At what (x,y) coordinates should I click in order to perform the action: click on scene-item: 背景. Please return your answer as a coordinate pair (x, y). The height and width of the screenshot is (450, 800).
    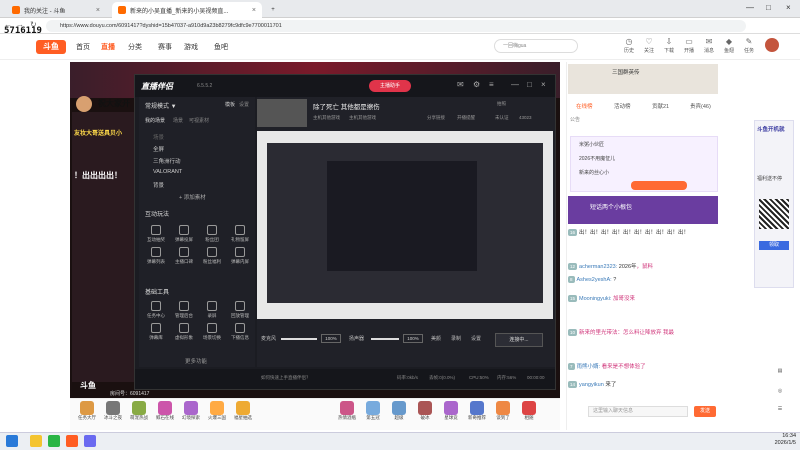
    Looking at the image, I should click on (158, 185).